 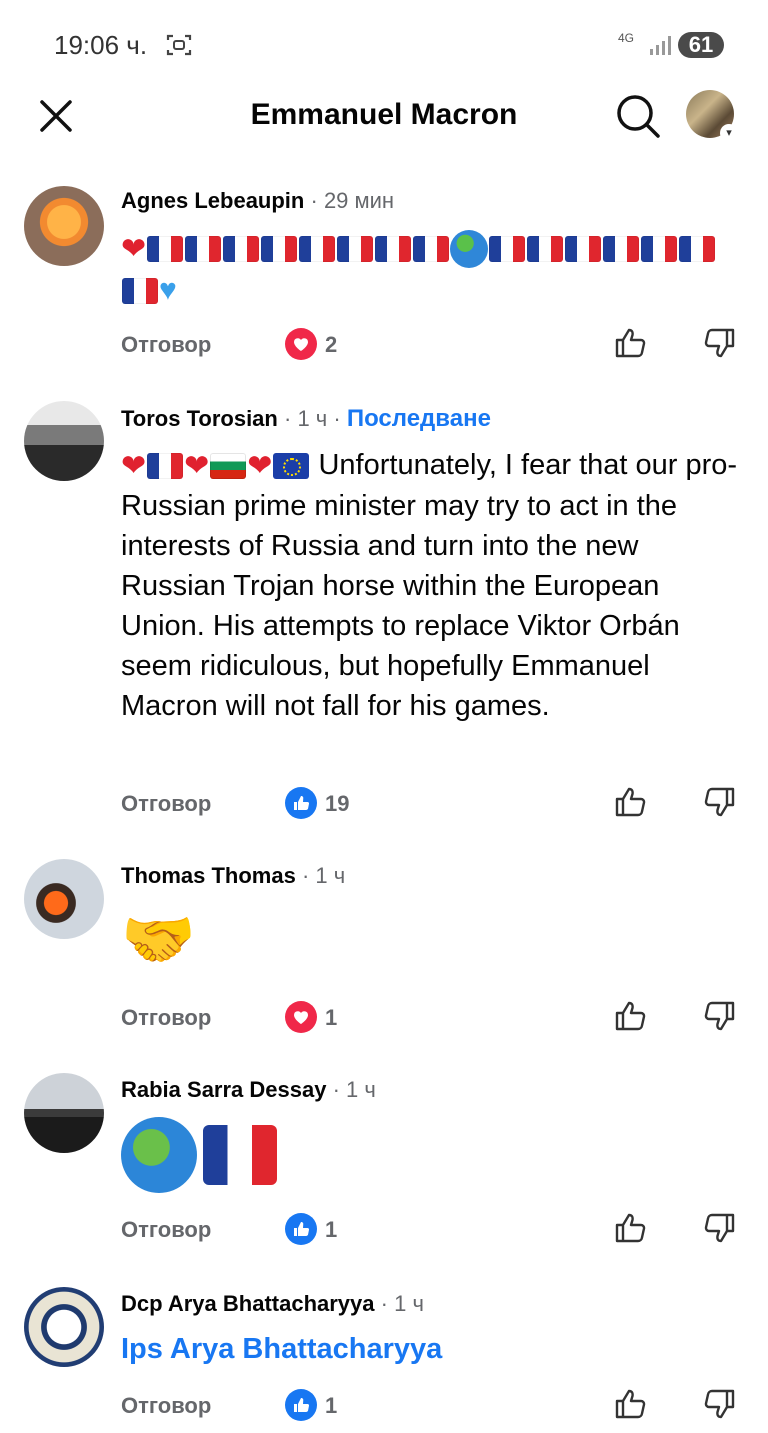 I want to click on comment-author: Rabia Sarra Dessay, so click(x=223, y=1089).